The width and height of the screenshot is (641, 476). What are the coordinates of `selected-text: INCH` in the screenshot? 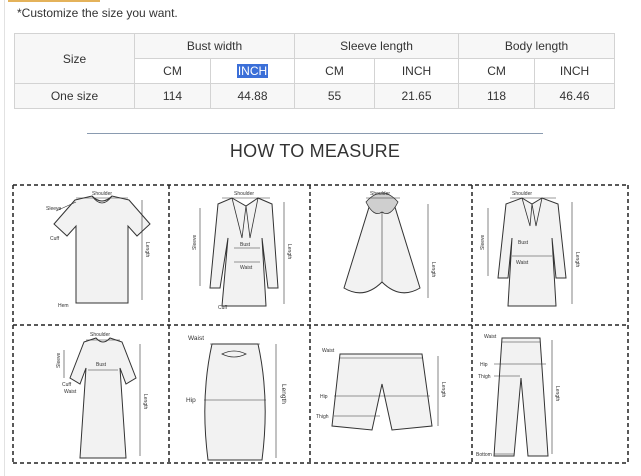 It's located at (252, 71).